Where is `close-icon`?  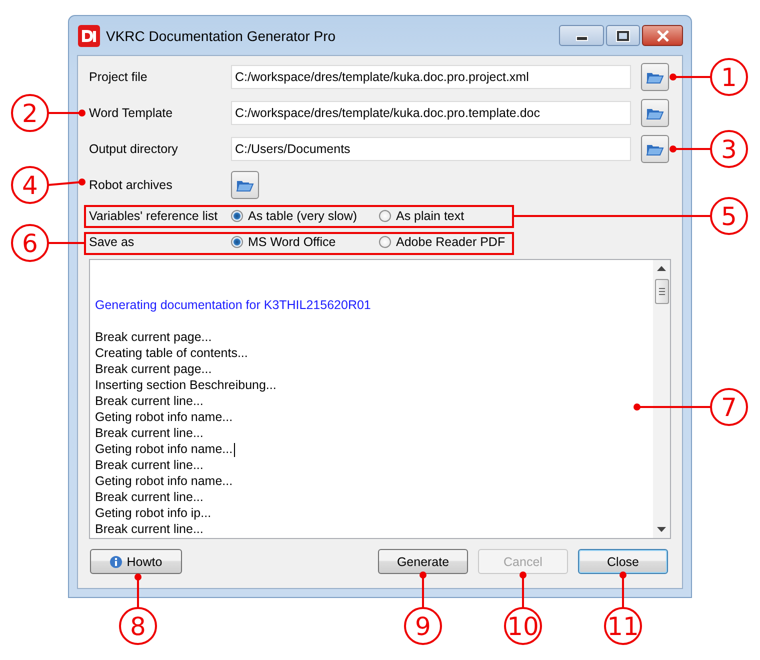
close-icon is located at coordinates (663, 36).